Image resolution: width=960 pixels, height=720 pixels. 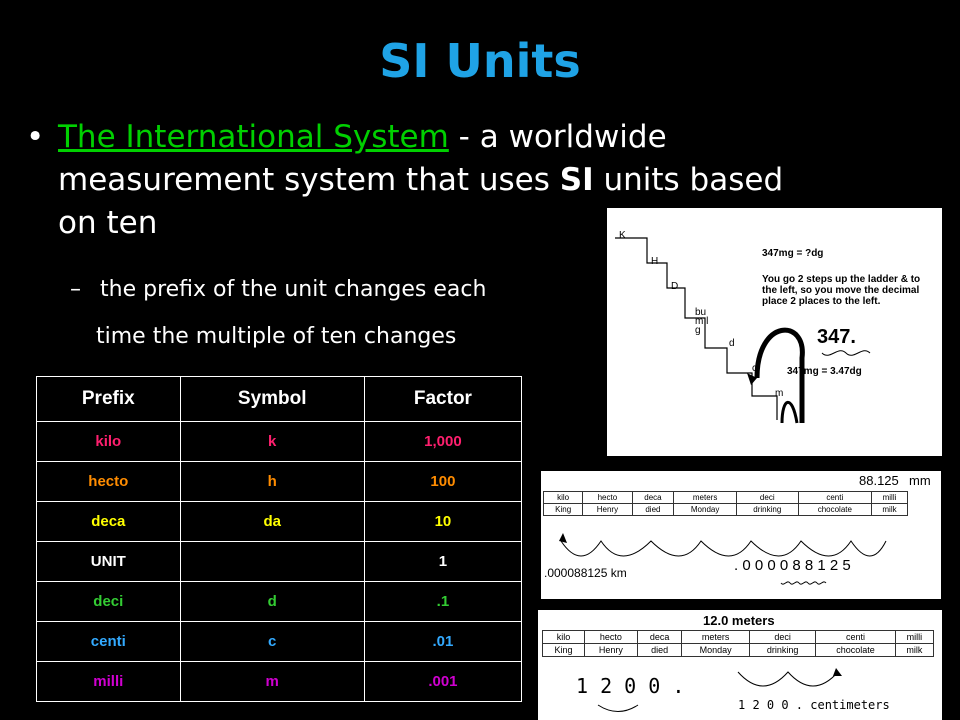 I want to click on table-cell-factor: 100, so click(x=443, y=481).